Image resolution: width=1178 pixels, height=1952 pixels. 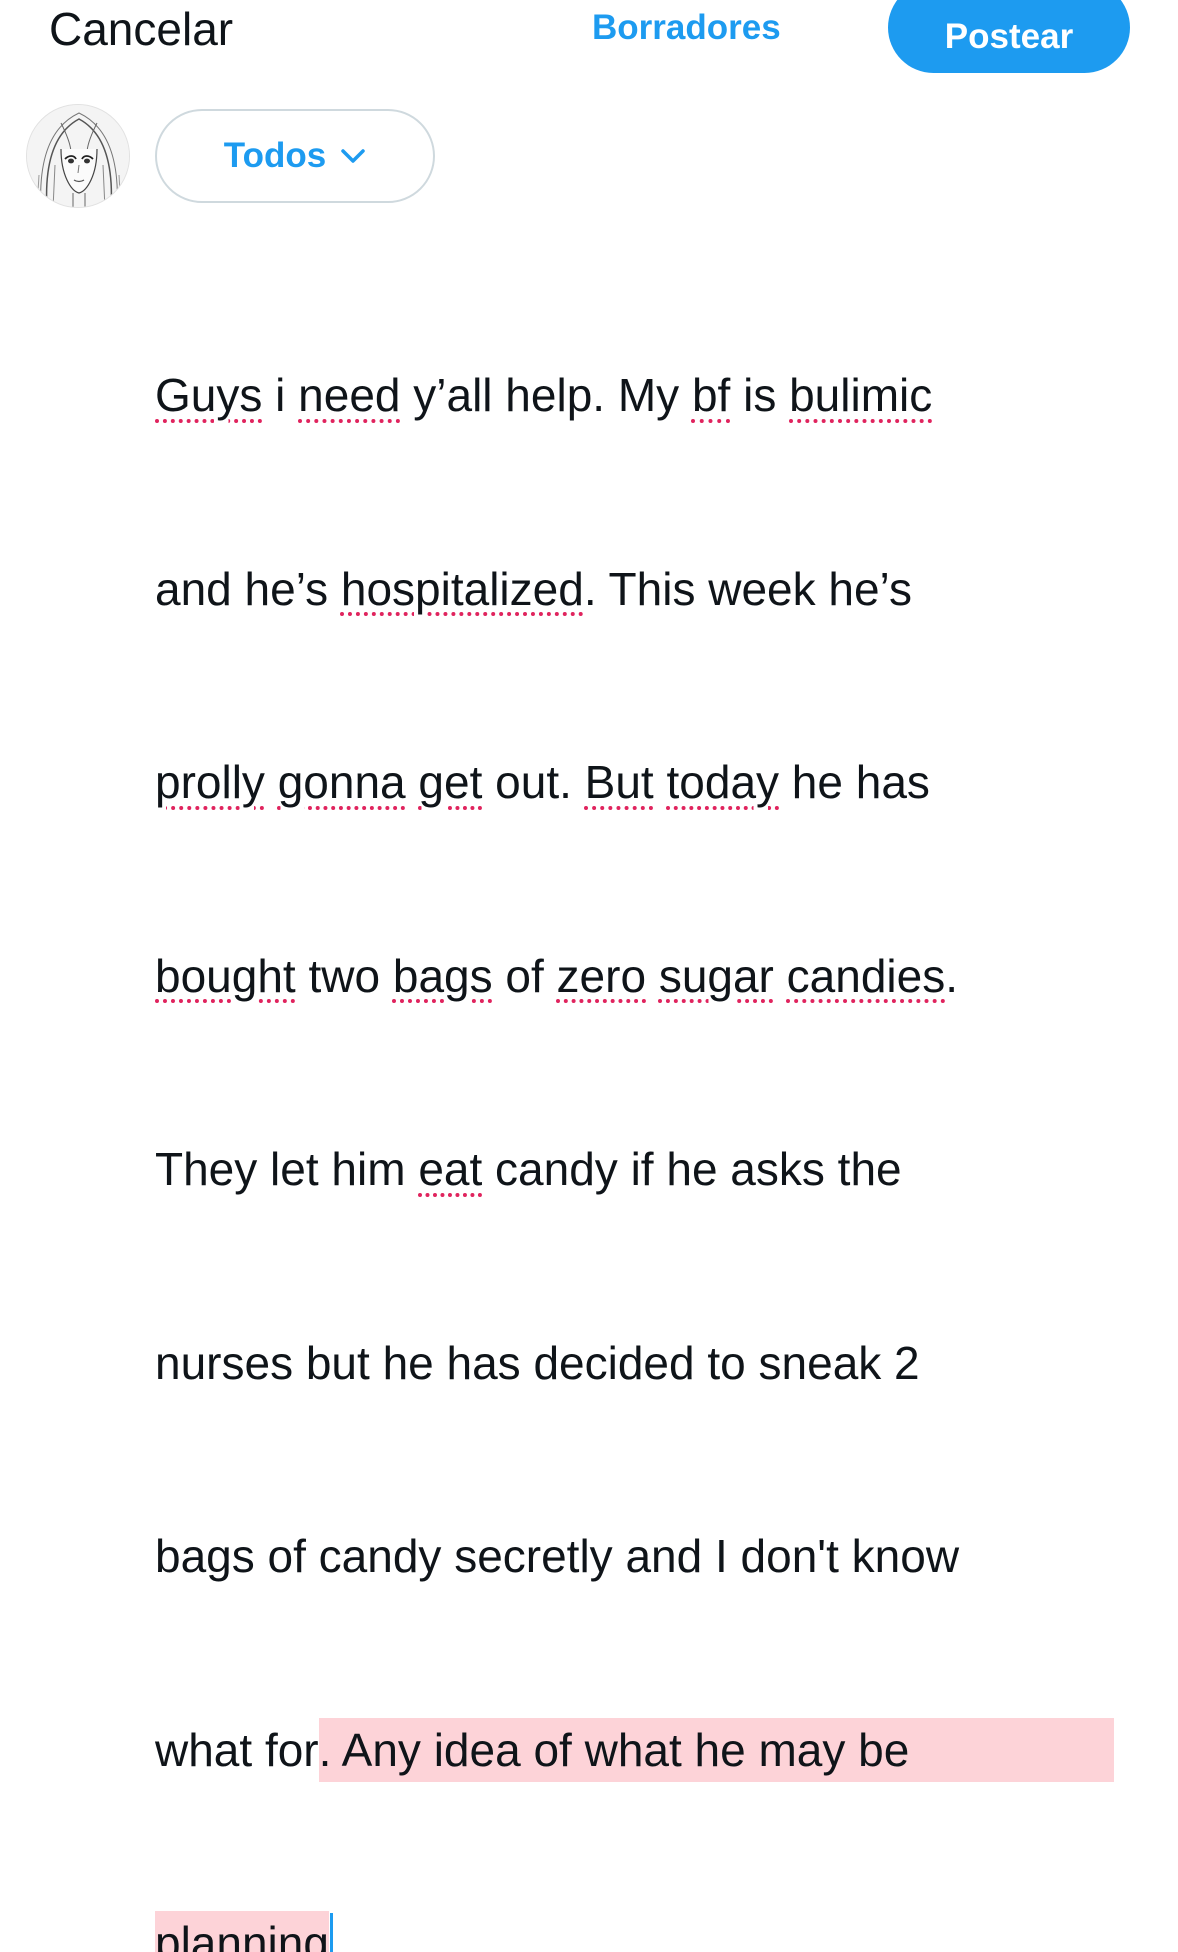 I want to click on misspelled-word: get, so click(x=450, y=782).